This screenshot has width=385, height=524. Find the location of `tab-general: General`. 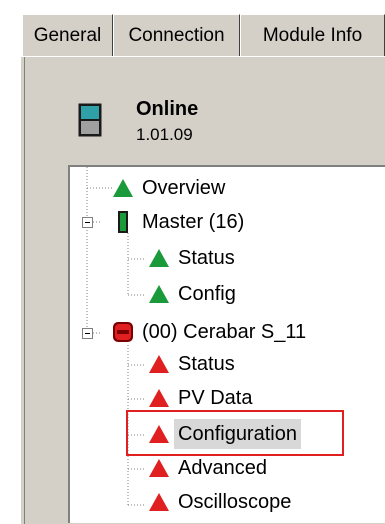

tab-general: General is located at coordinates (67, 35).